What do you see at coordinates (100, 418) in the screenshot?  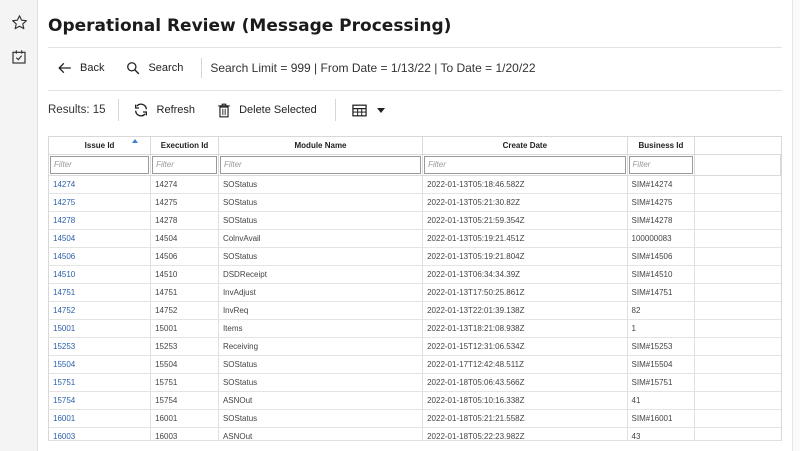 I see `issue-id-cell: 16001` at bounding box center [100, 418].